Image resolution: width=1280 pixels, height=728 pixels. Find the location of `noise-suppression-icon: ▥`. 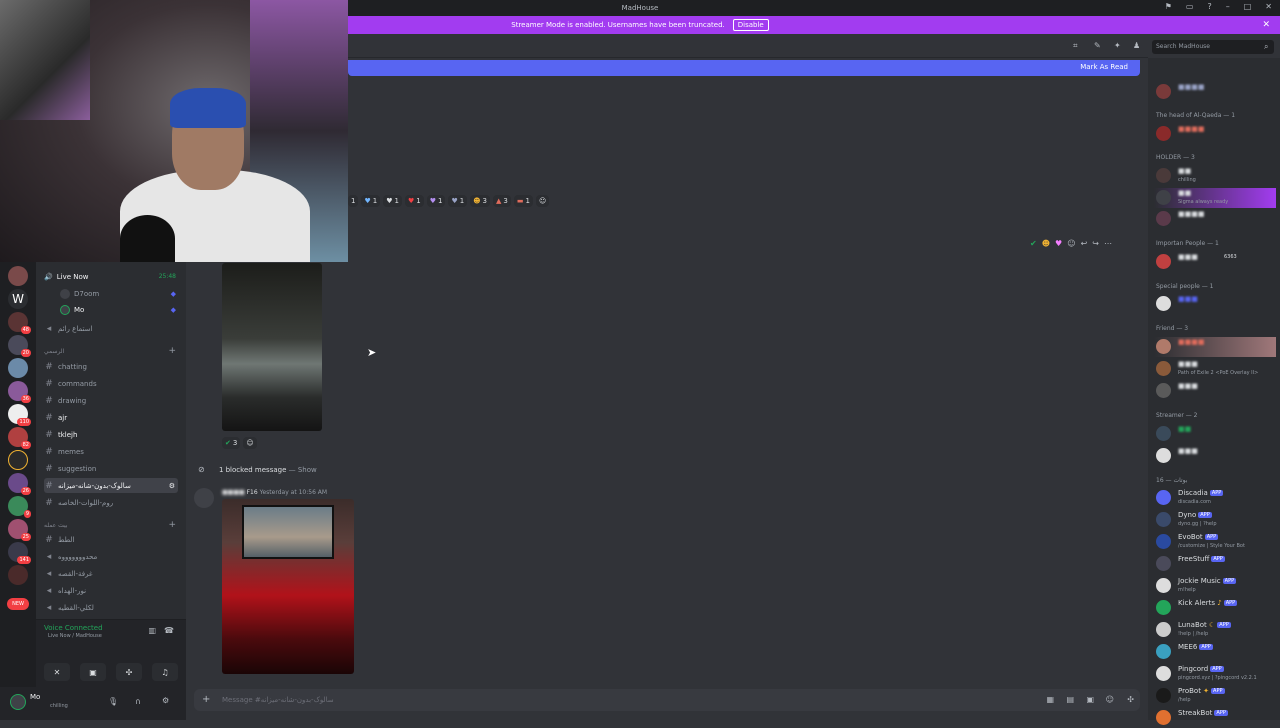

noise-suppression-icon: ▥ is located at coordinates (152, 630).